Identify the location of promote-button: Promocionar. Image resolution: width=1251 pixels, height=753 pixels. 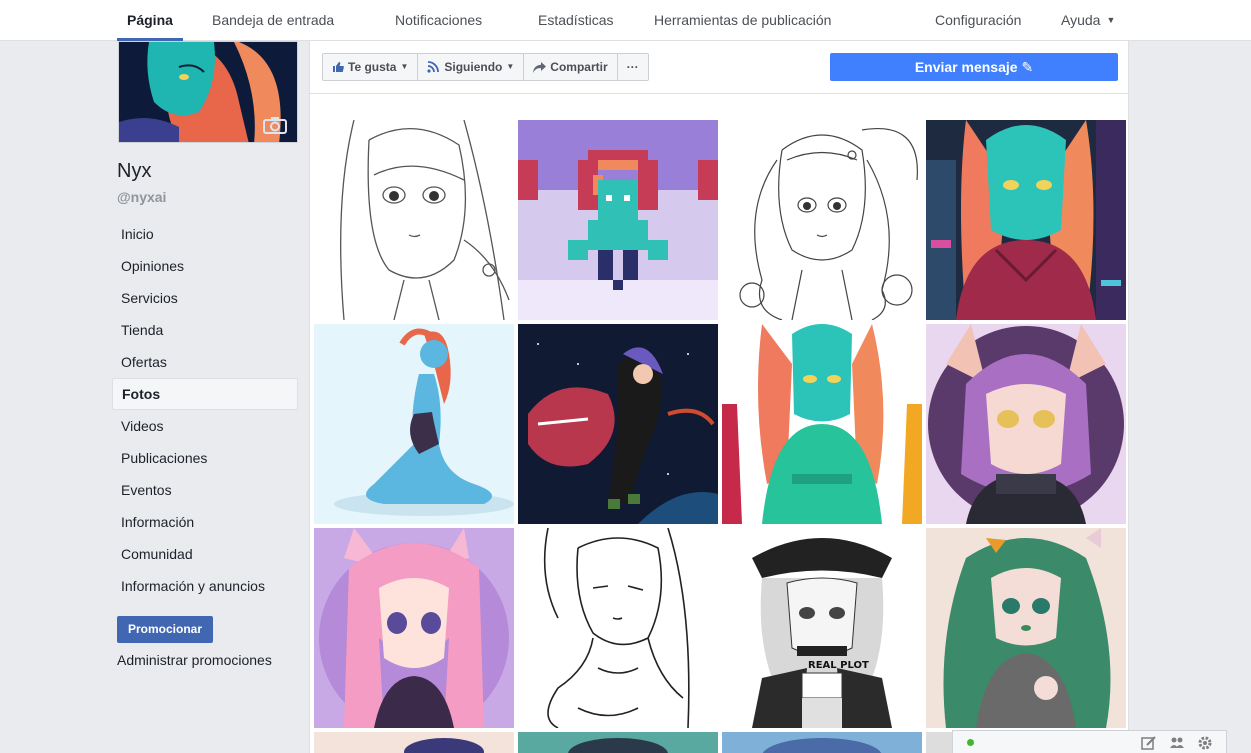
(165, 629).